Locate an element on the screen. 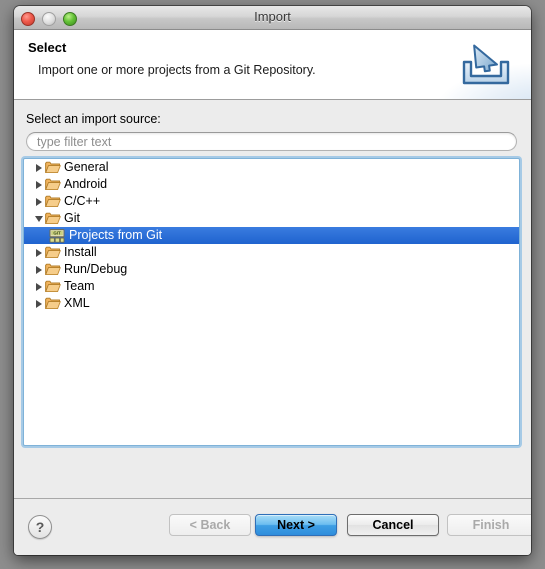  svg-text: GIT is located at coordinates (57, 232).